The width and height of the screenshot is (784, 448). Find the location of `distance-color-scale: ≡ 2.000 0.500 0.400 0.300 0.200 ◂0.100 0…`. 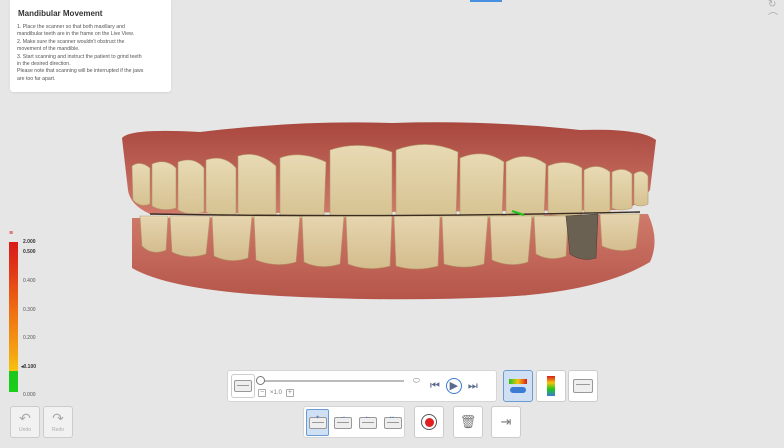

distance-color-scale: ≡ 2.000 0.500 0.400 0.300 0.200 ◂0.100 0… is located at coordinates (27, 314).